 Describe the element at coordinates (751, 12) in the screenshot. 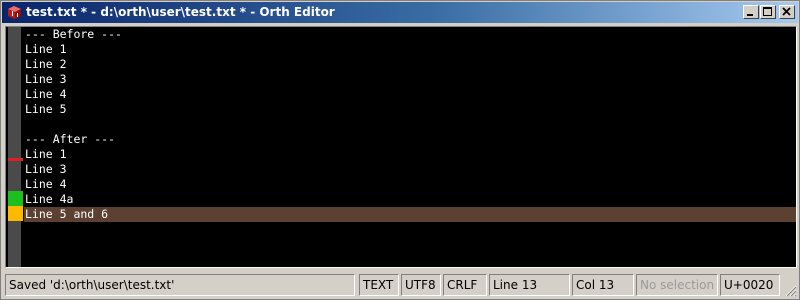

I see `minimize-button` at that location.